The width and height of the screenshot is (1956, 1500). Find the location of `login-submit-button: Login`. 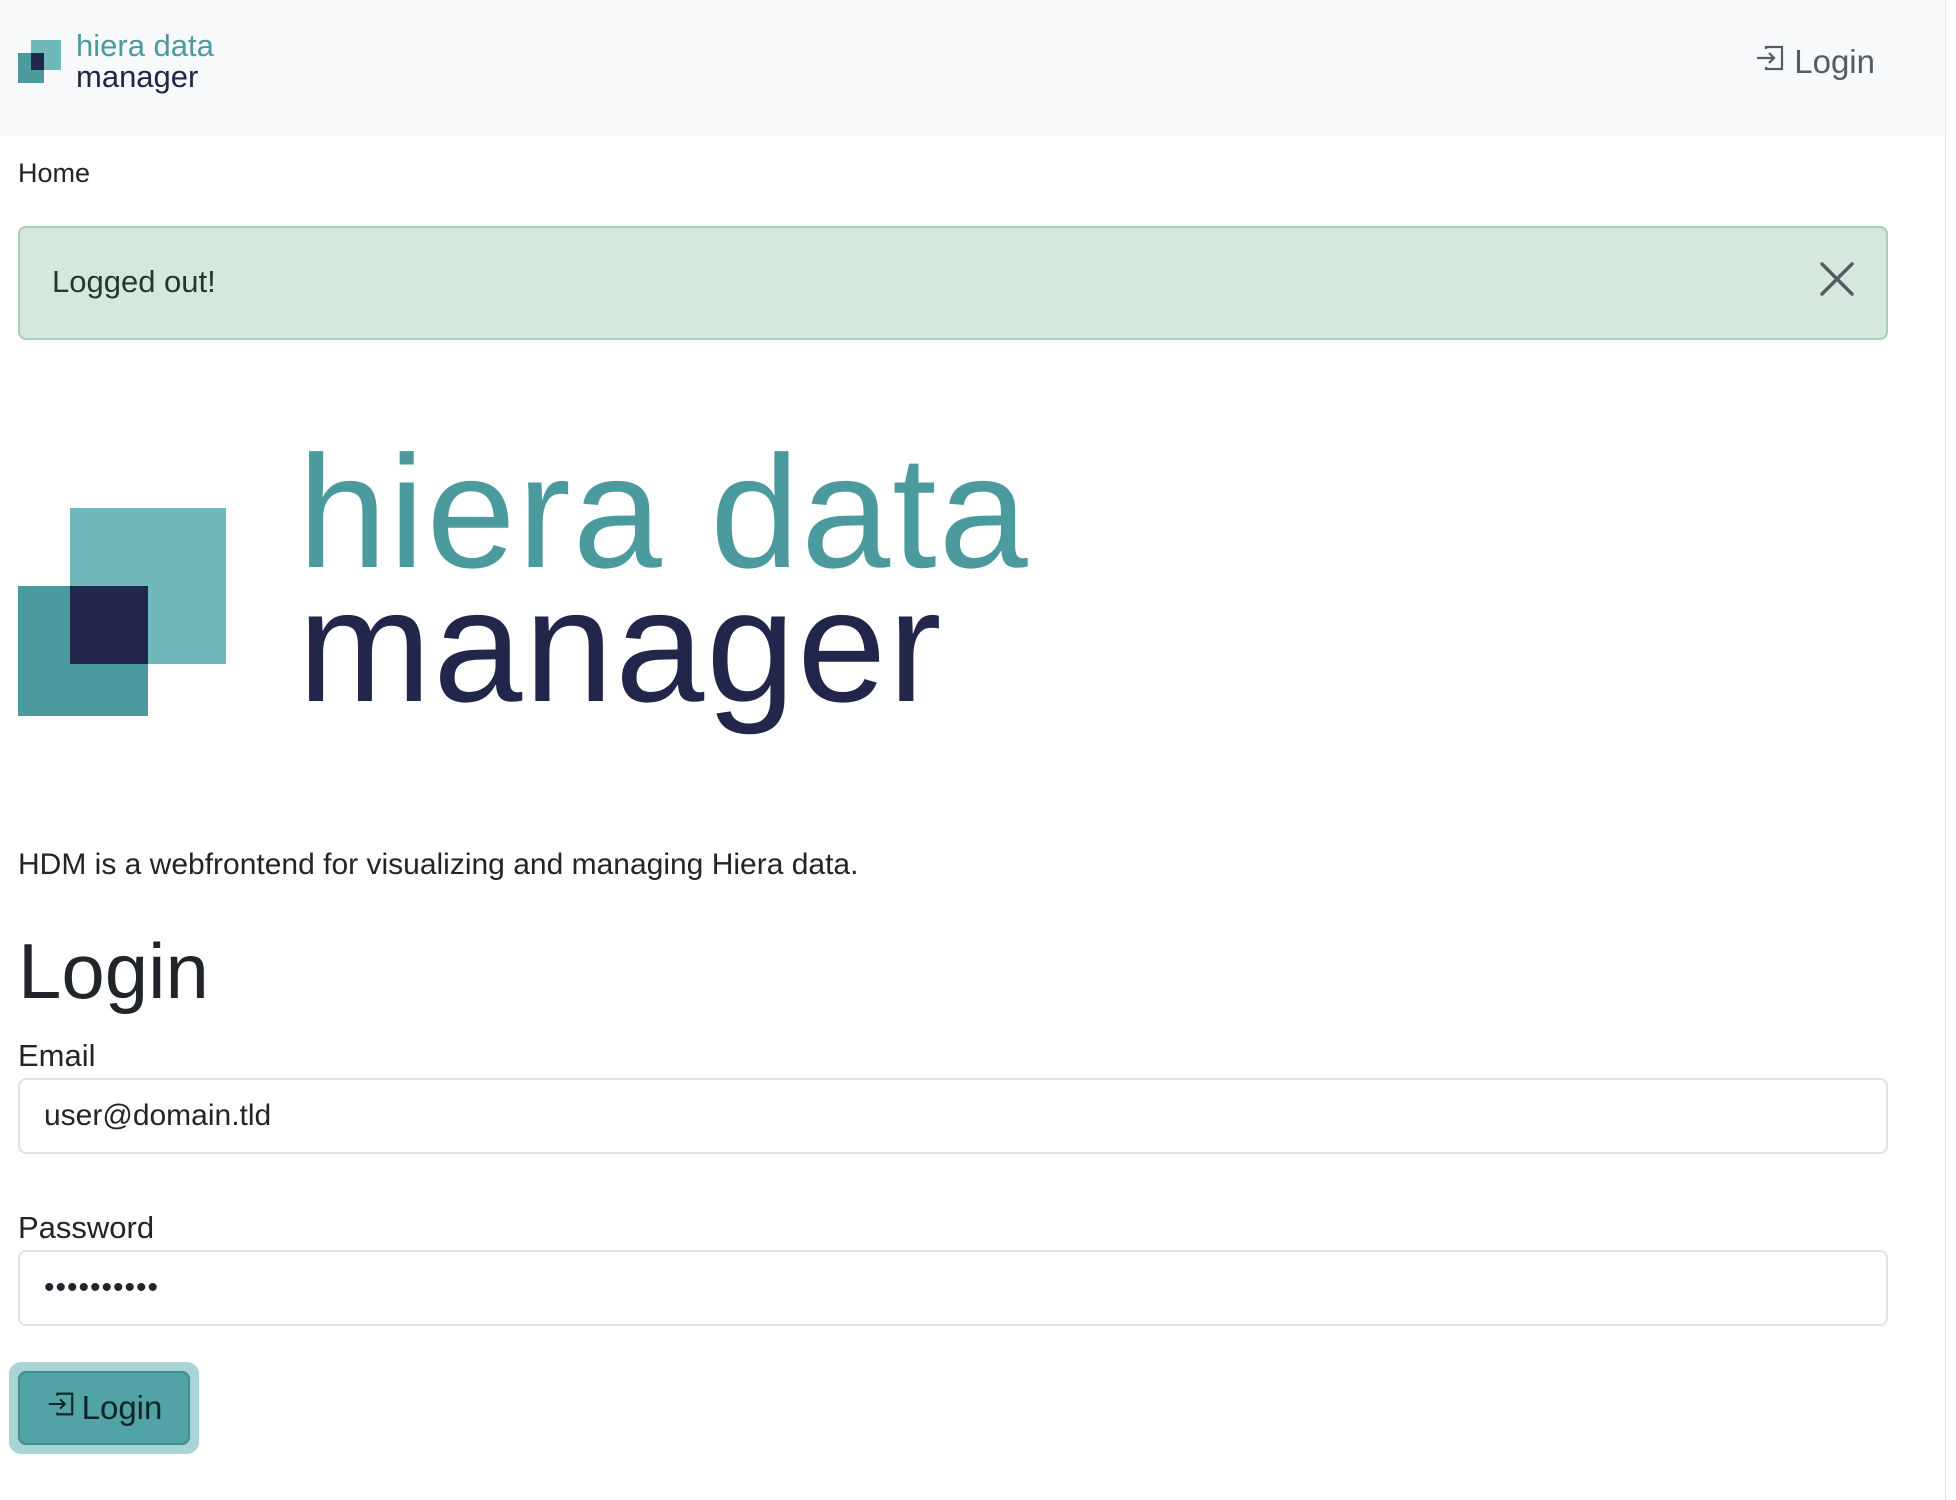

login-submit-button: Login is located at coordinates (104, 1408).